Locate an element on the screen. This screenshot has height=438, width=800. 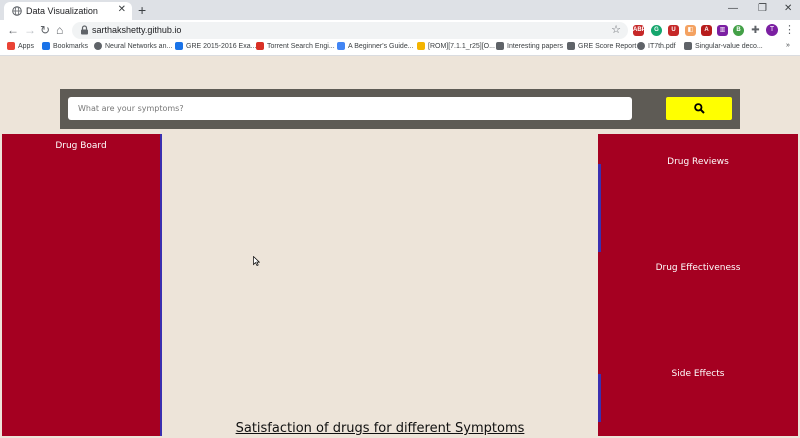
side-effects-link: Side Effects is located at coordinates (698, 374).